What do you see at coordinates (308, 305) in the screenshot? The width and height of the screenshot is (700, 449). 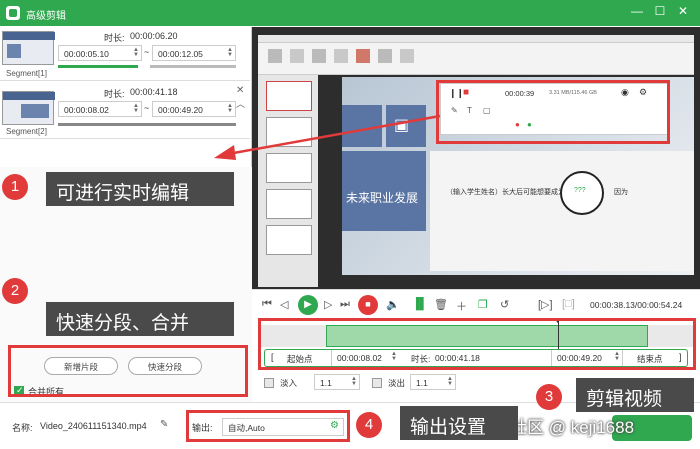 I see `play-button: ▶` at bounding box center [308, 305].